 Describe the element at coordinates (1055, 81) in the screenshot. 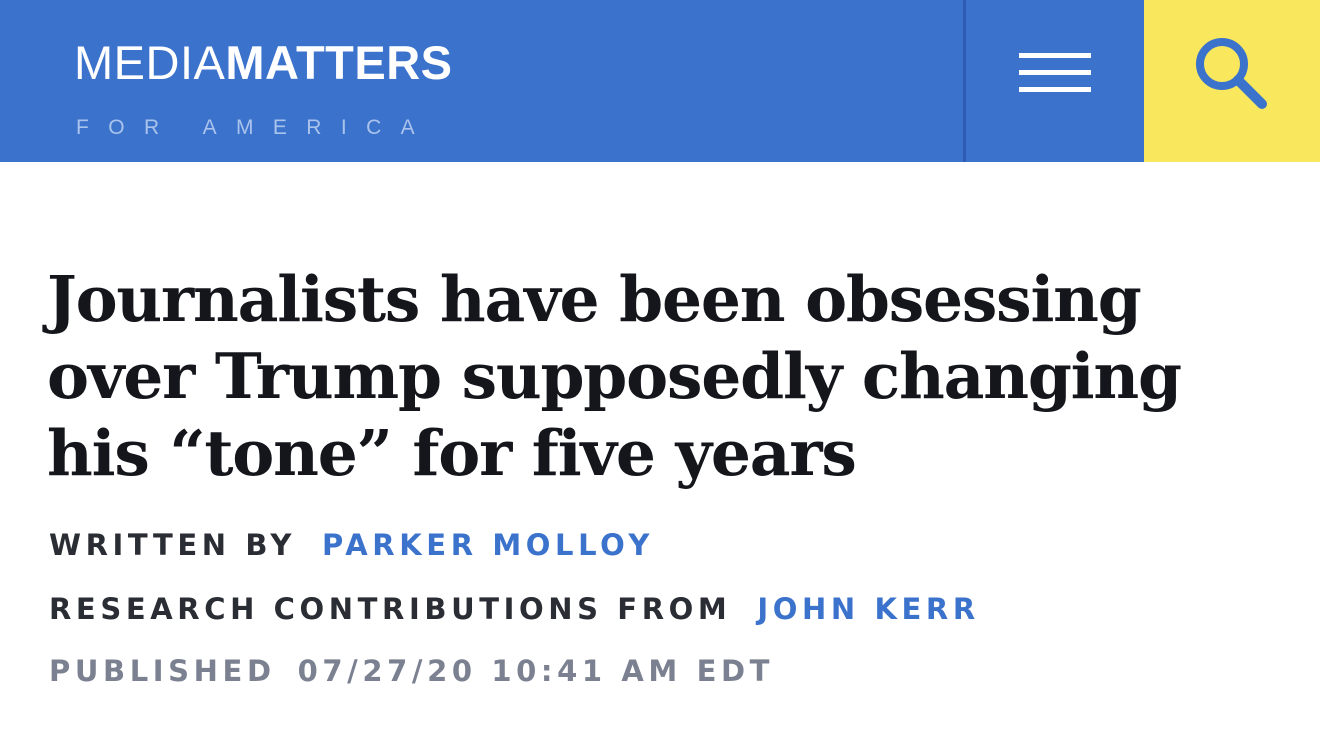

I see `menu-button` at that location.